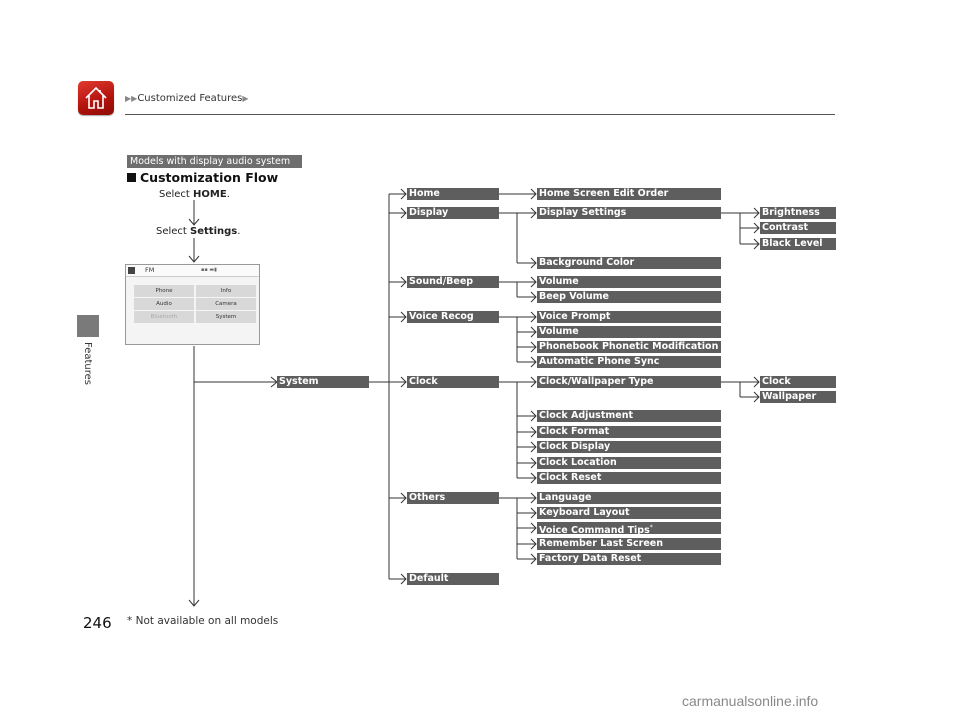 The height and width of the screenshot is (722, 960). I want to click on node-display: Display, so click(453, 213).